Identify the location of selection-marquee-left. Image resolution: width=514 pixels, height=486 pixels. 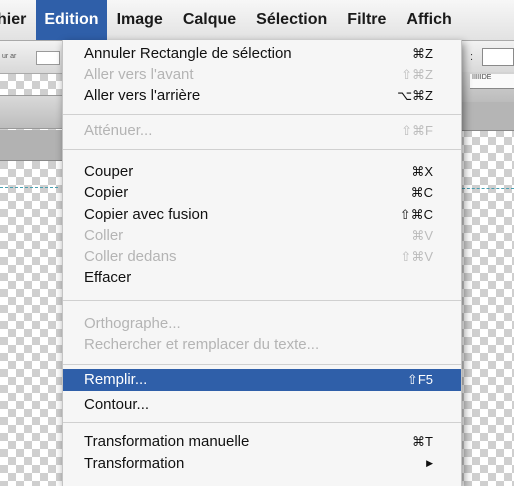
(29, 187).